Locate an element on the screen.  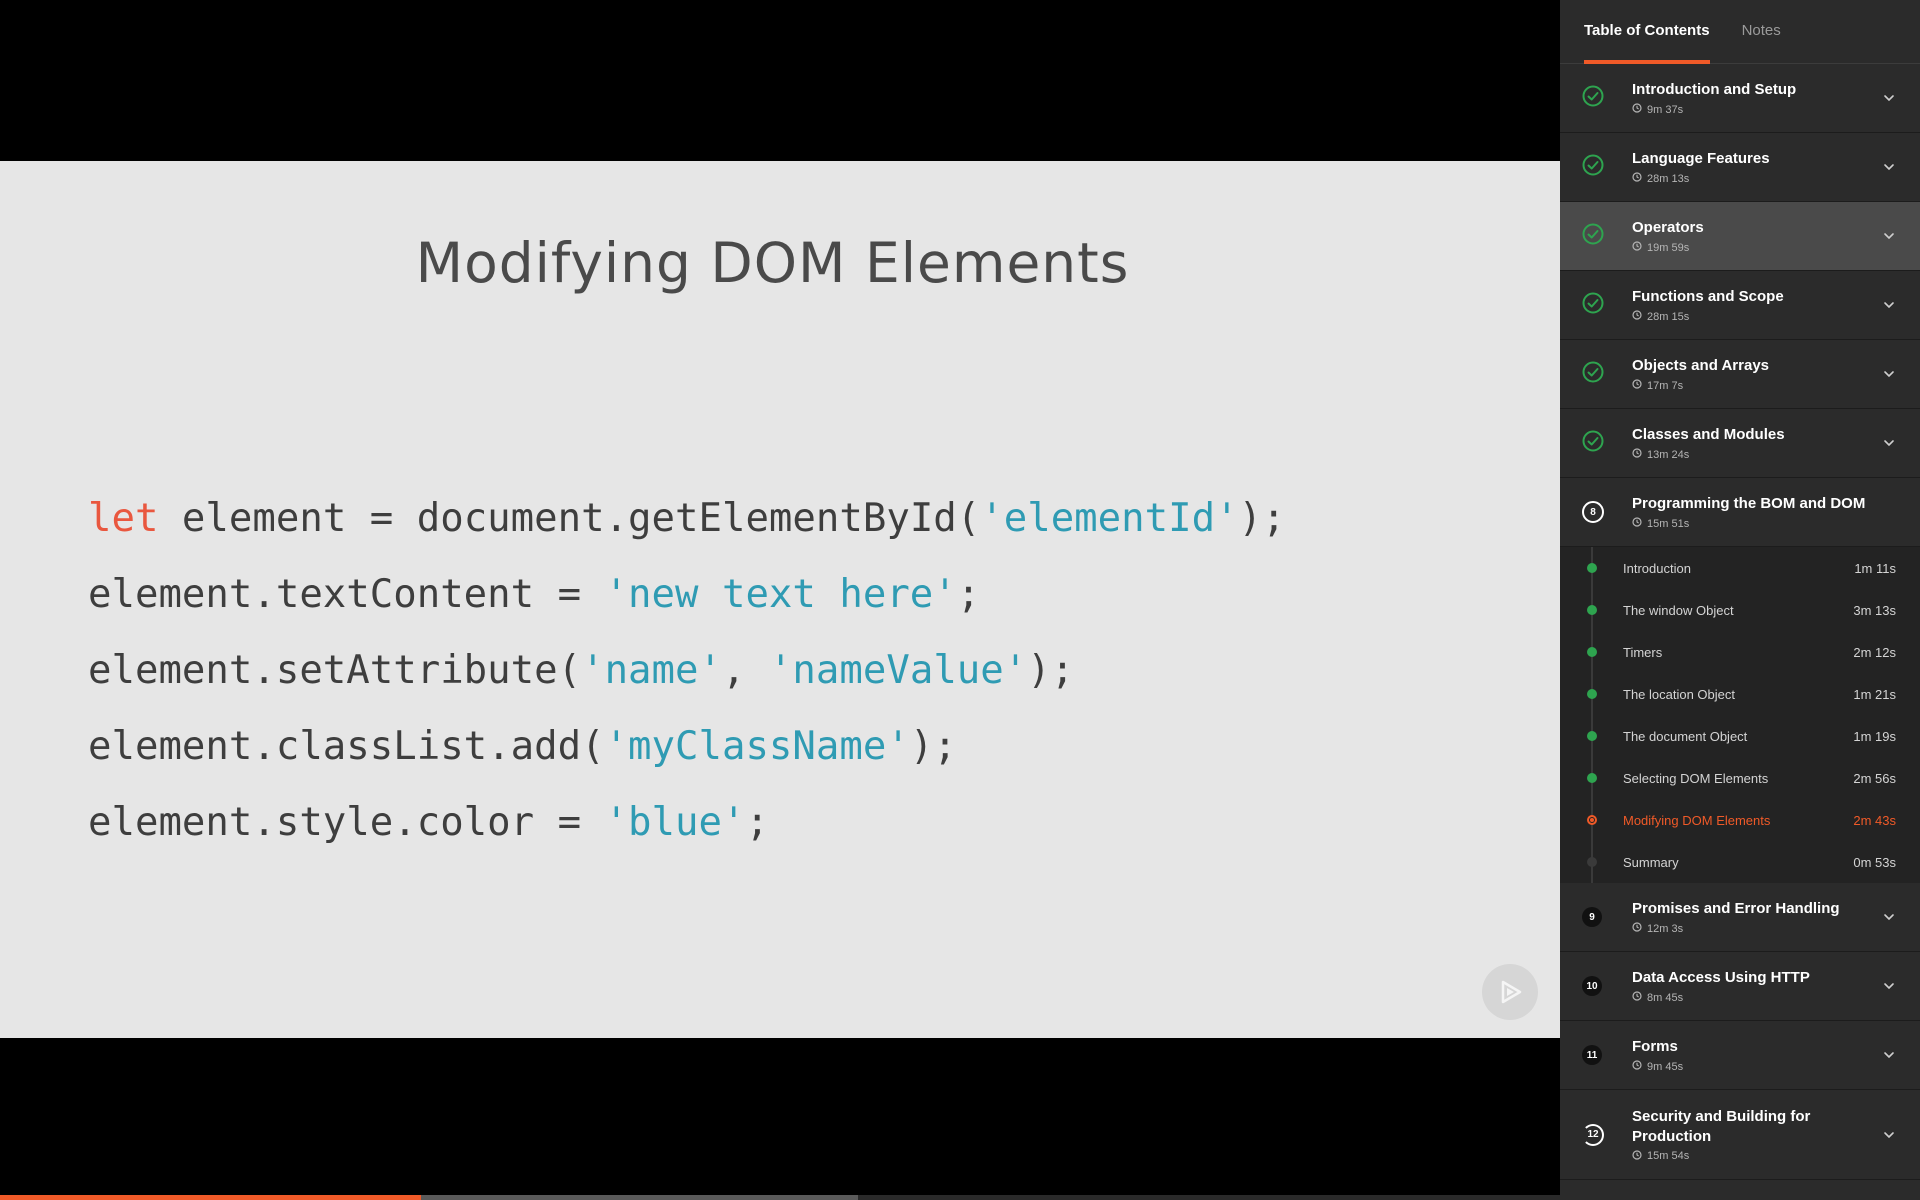
clip-duration: 1m 19s is located at coordinates (1874, 736).